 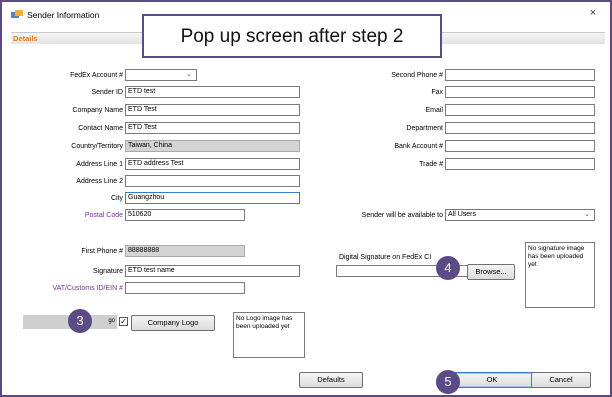 I want to click on logo-image-preview: No Logo image has been uploaded yet, so click(x=269, y=335).